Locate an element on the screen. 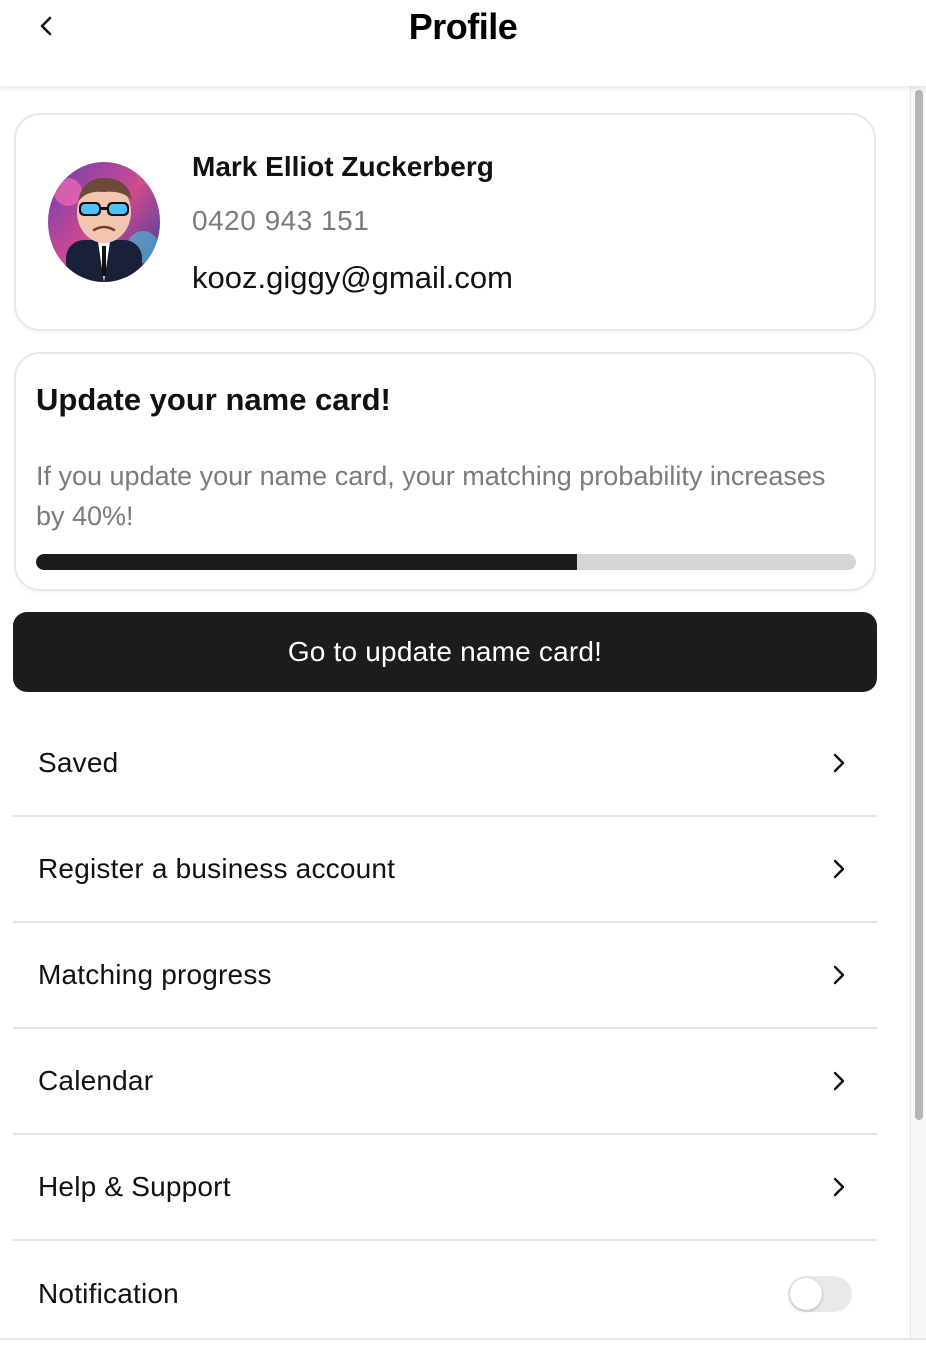 This screenshot has height=1354, width=926. menu-item-saved: Saved is located at coordinates (445, 764).